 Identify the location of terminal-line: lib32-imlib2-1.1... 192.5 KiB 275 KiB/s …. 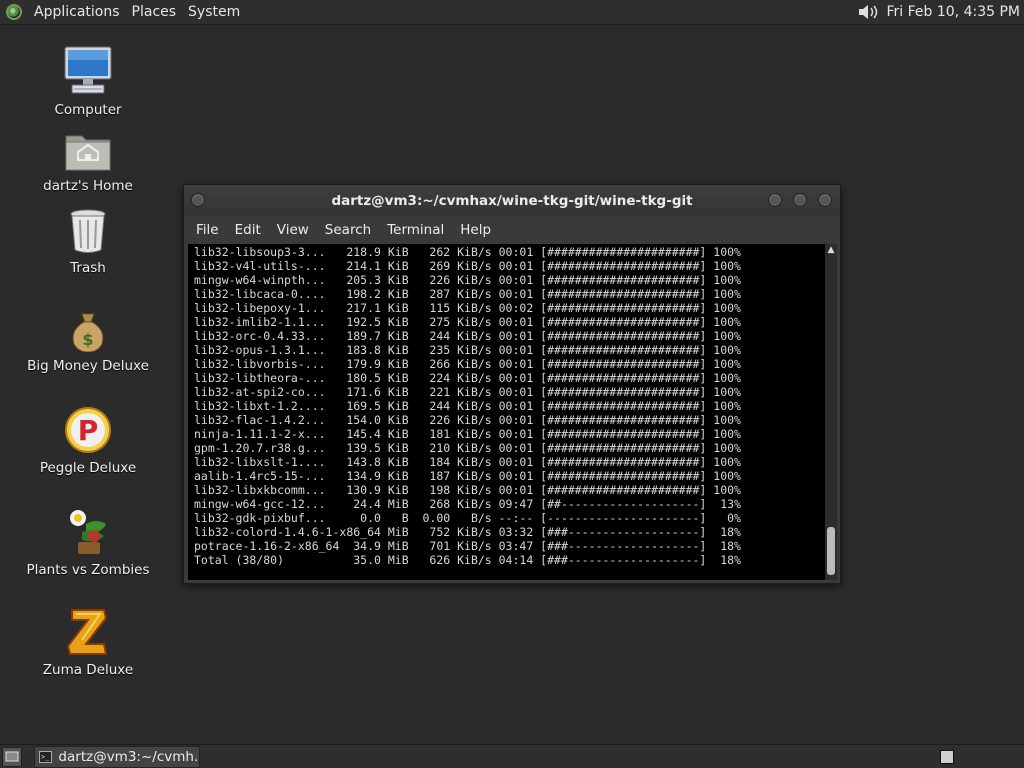
(467, 322).